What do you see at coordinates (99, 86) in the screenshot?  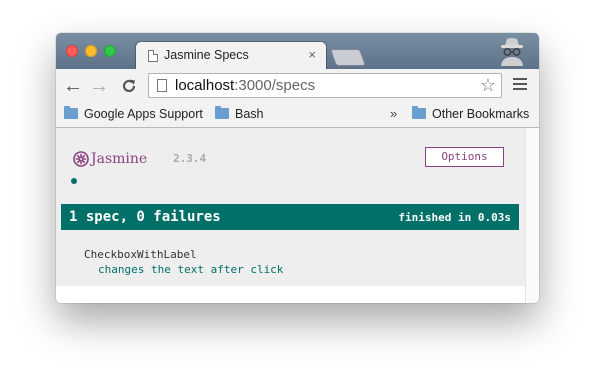 I see `forward-button: →` at bounding box center [99, 86].